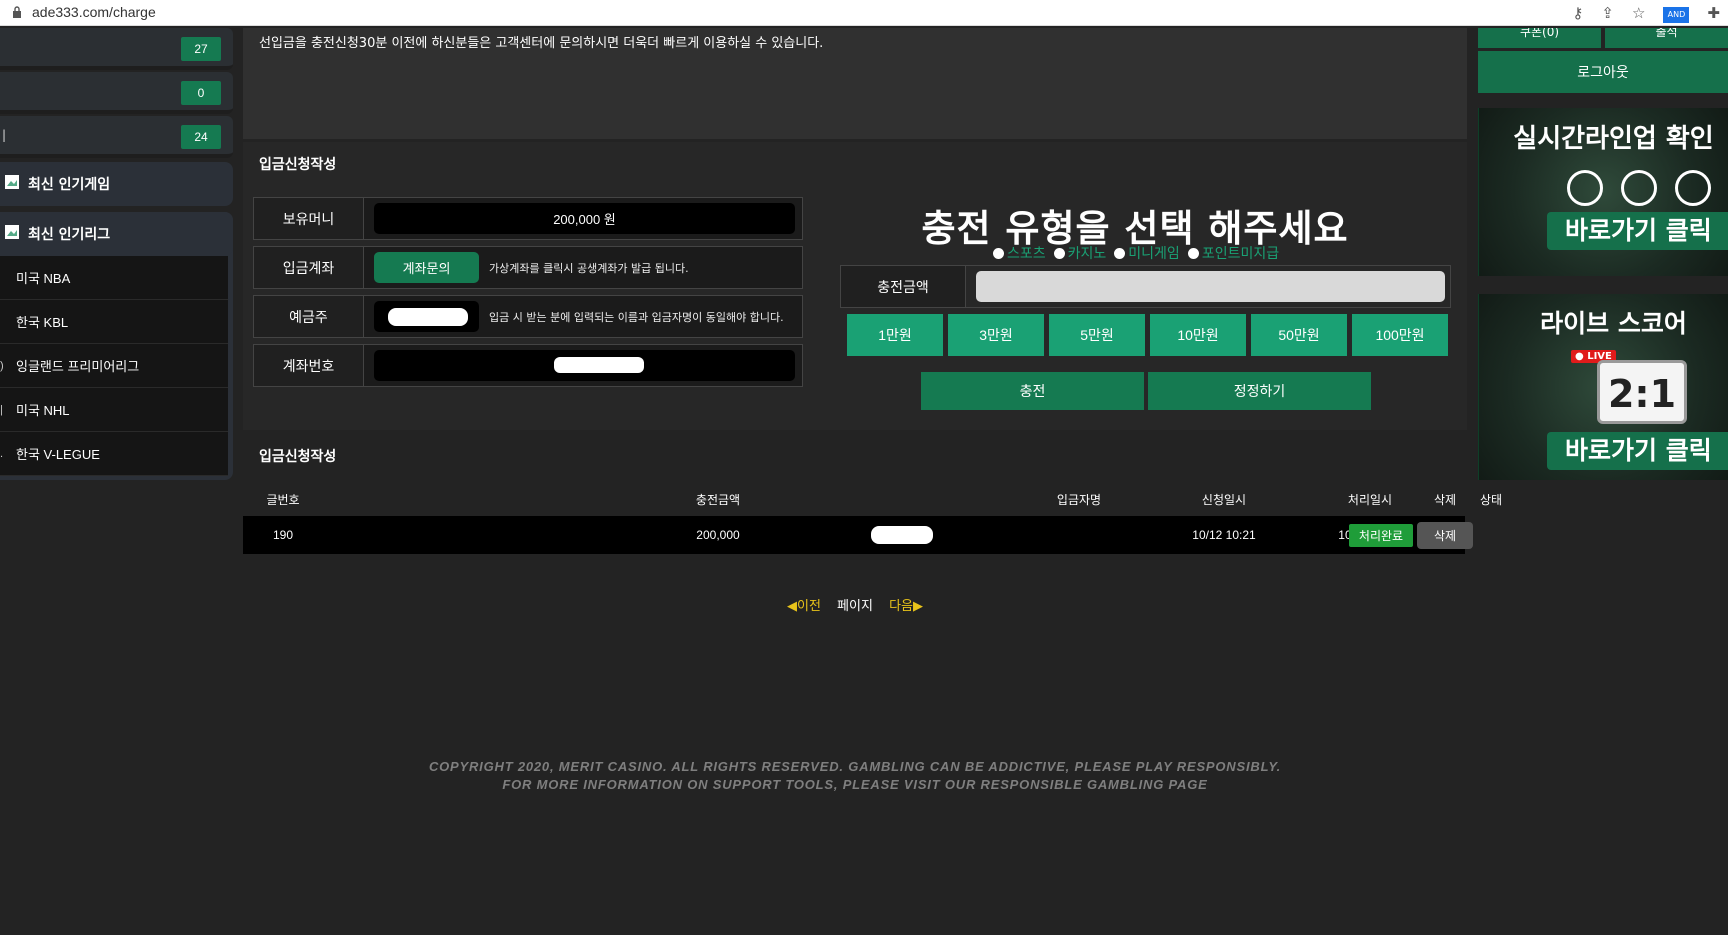 This screenshot has height=935, width=1728. Describe the element at coordinates (804, 606) in the screenshot. I see `prev-page-link: ◀이전` at that location.